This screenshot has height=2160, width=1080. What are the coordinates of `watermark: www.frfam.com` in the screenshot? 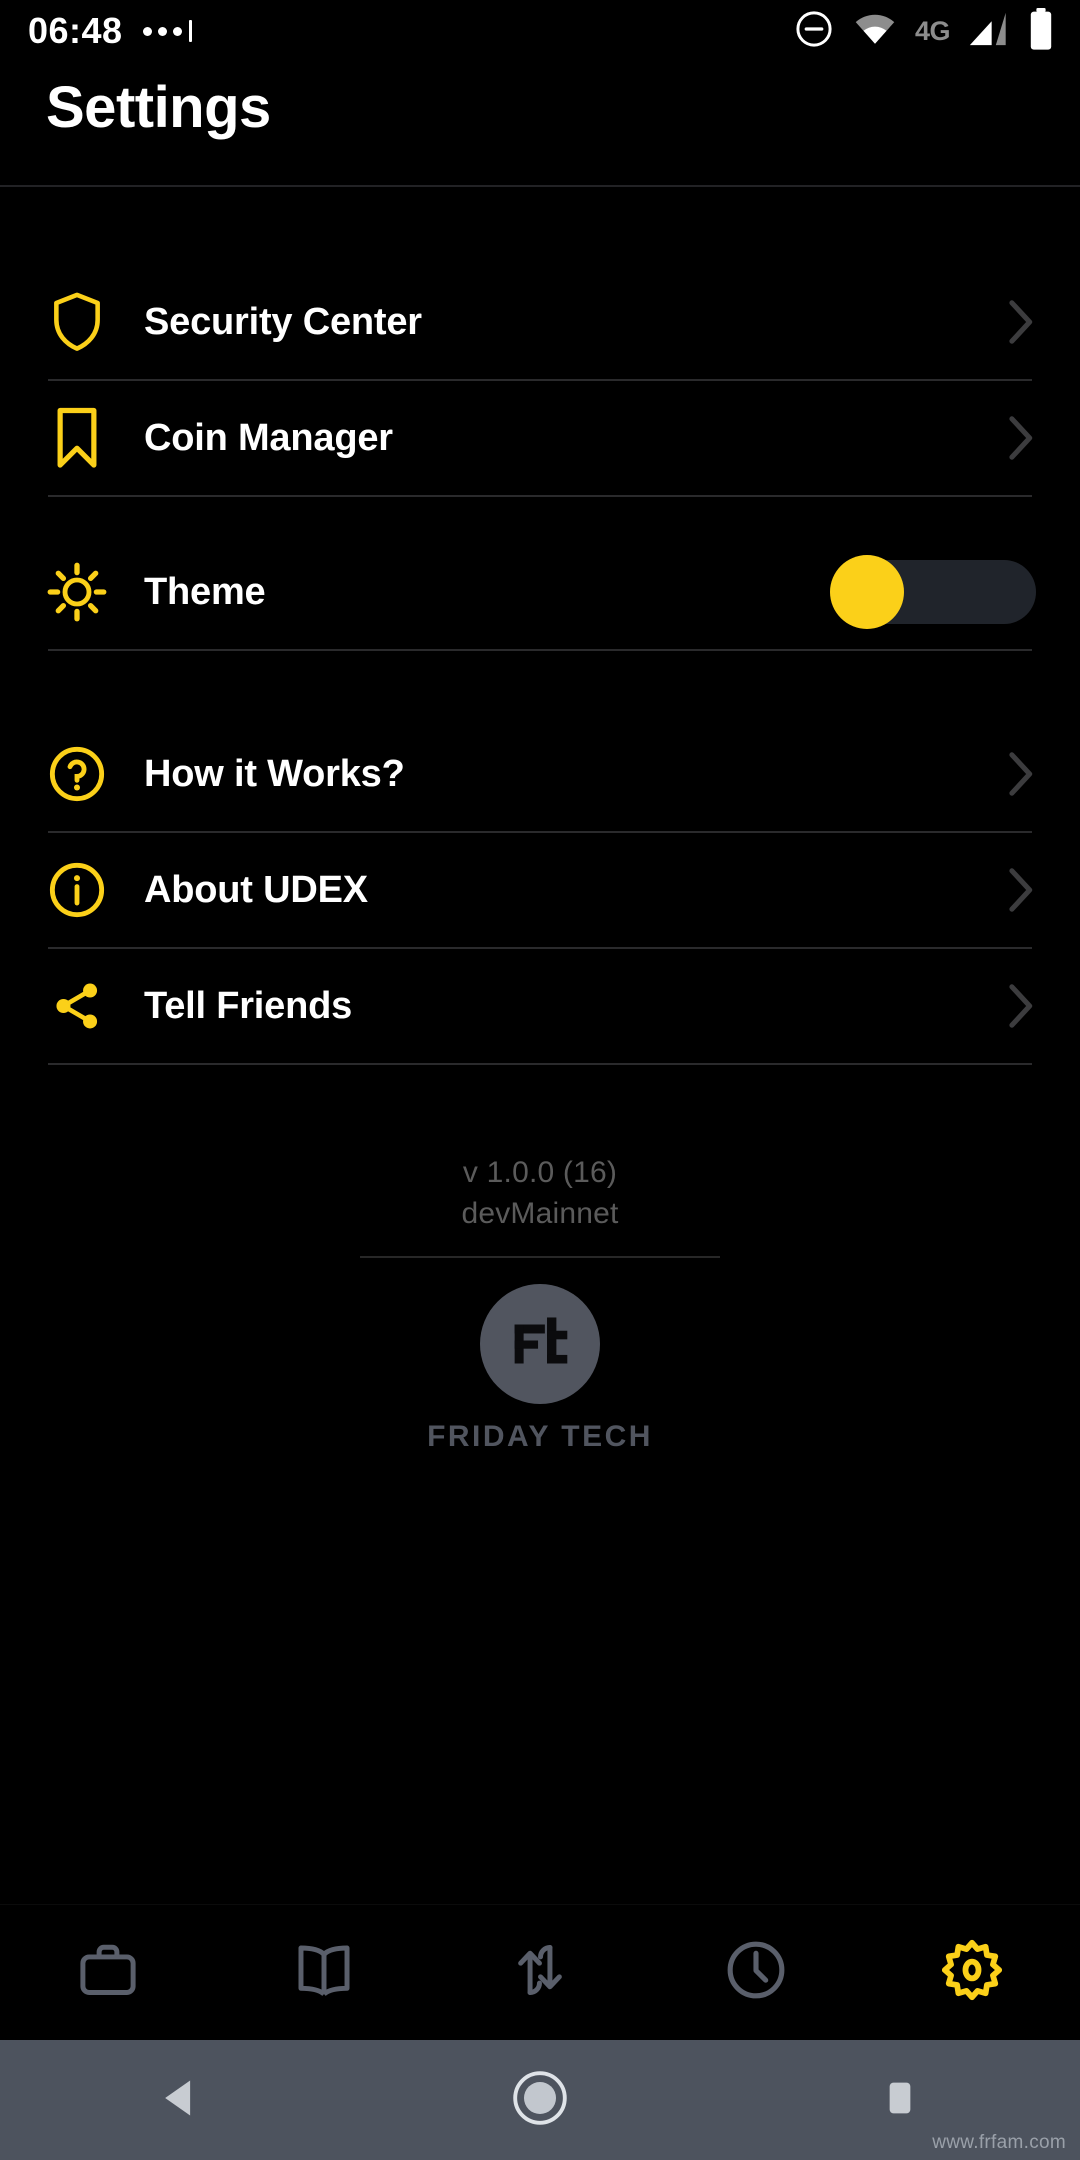 It's located at (999, 2142).